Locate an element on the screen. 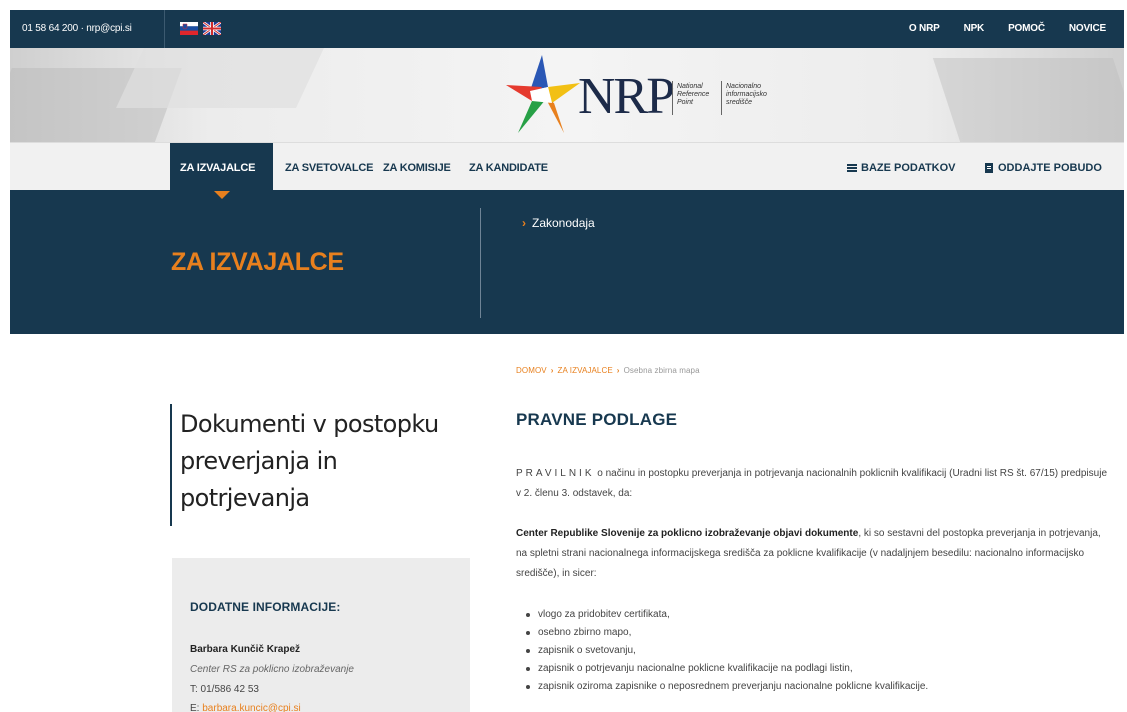 The width and height of the screenshot is (1127, 712). sidebar-title-line: preverjanja in is located at coordinates (259, 461).